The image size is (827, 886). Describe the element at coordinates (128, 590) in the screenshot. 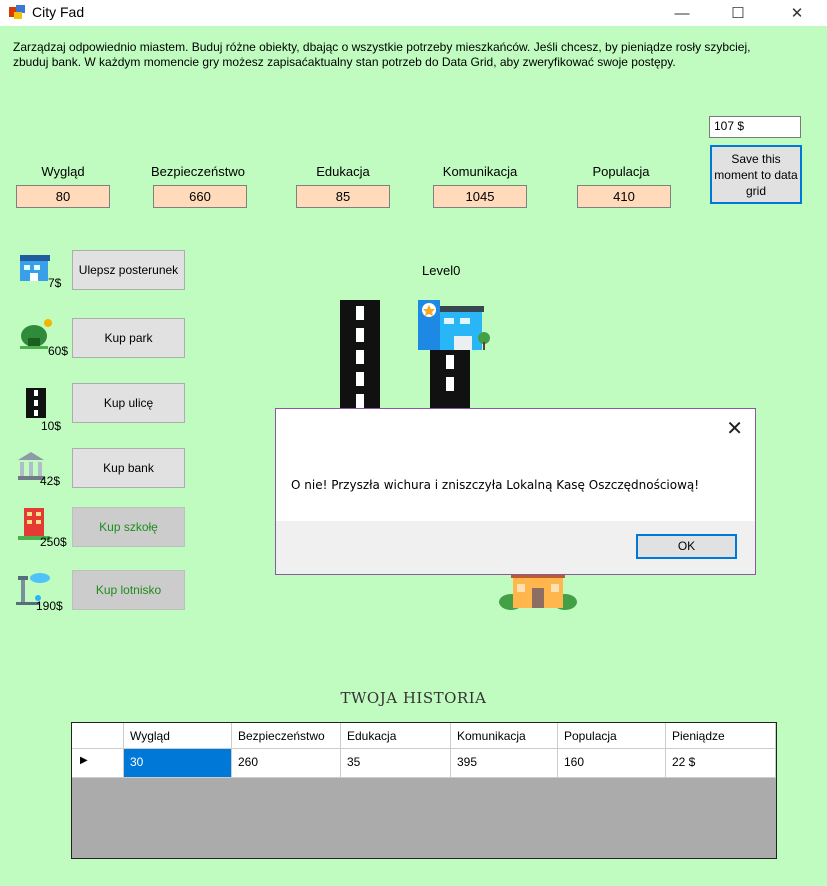

I see `buy-airport-button: Kup lotnisko` at that location.